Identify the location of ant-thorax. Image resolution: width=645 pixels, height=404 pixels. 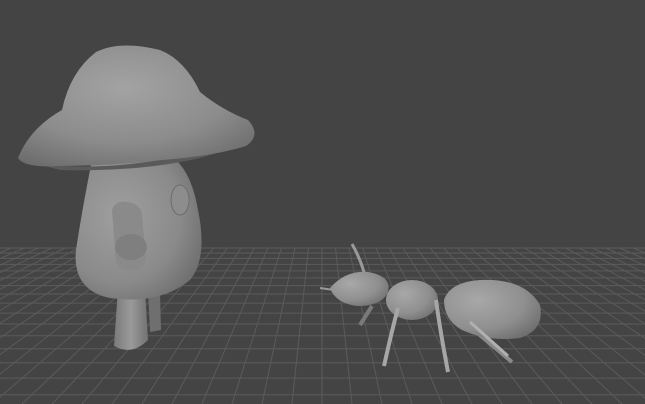
(412, 300).